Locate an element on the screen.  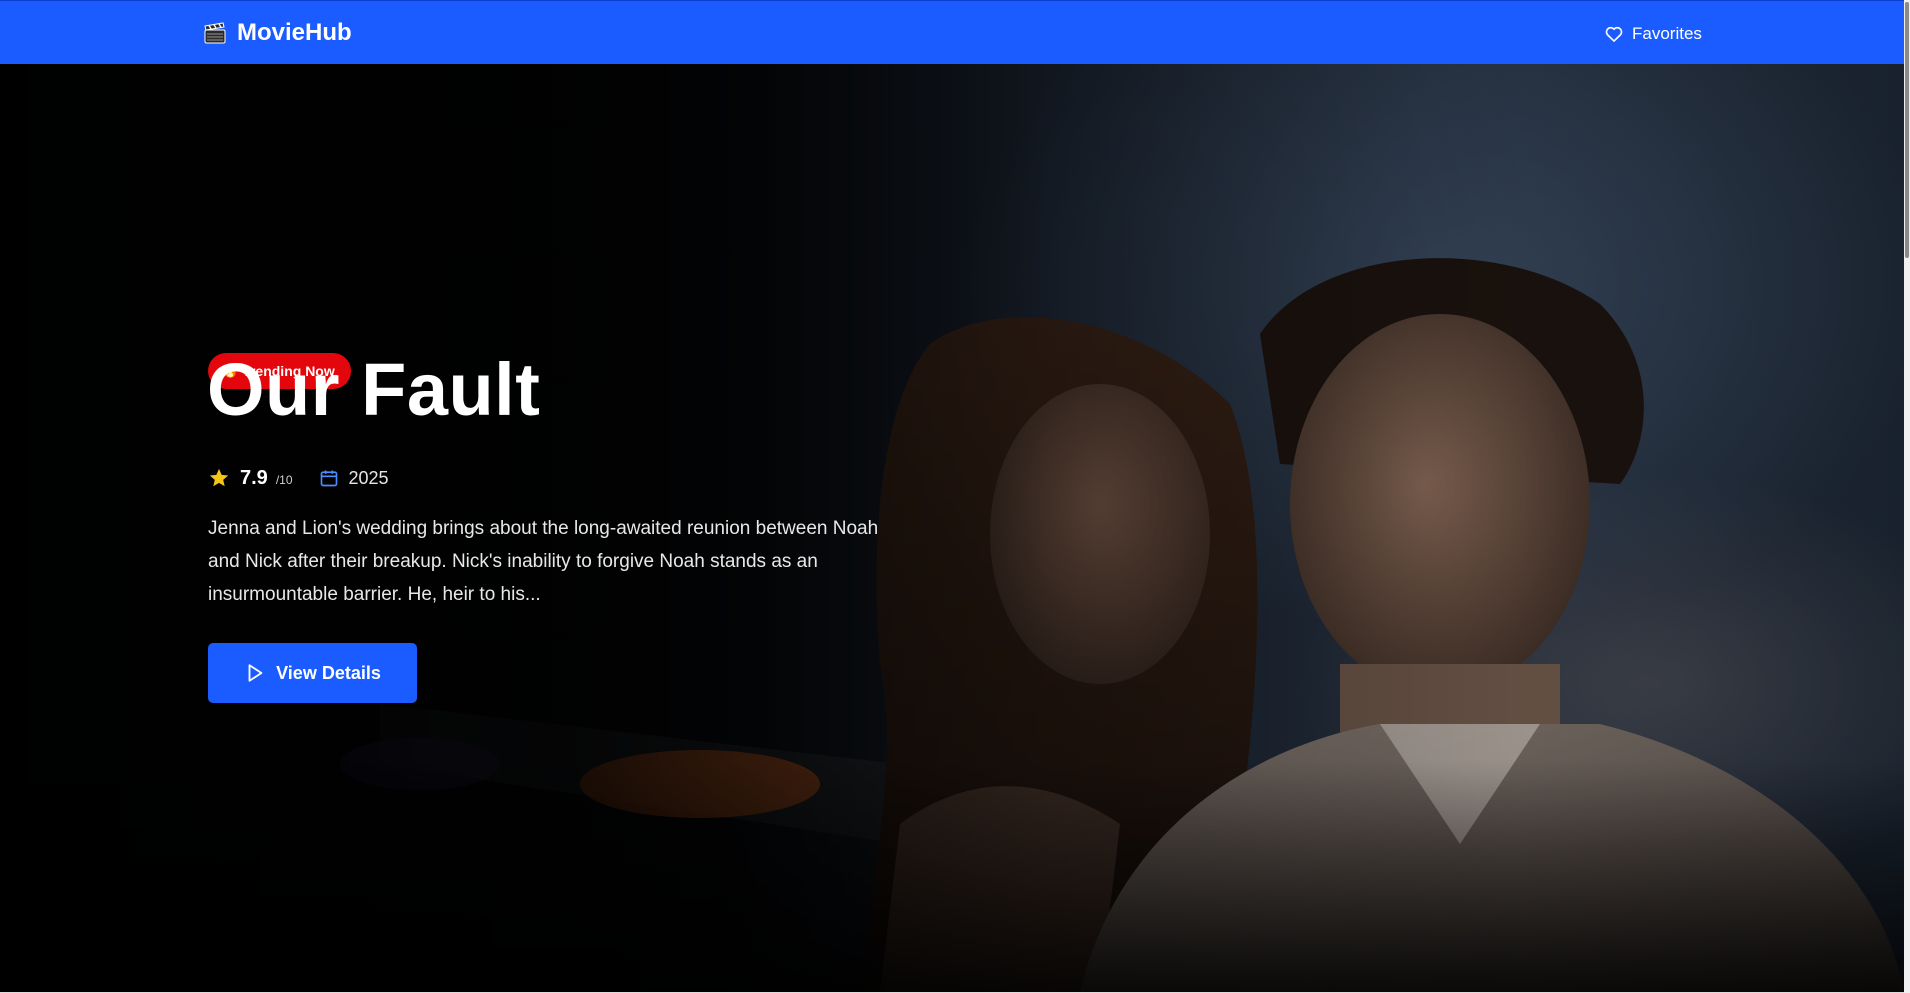
favorites-link: Favorites is located at coordinates (1653, 34).